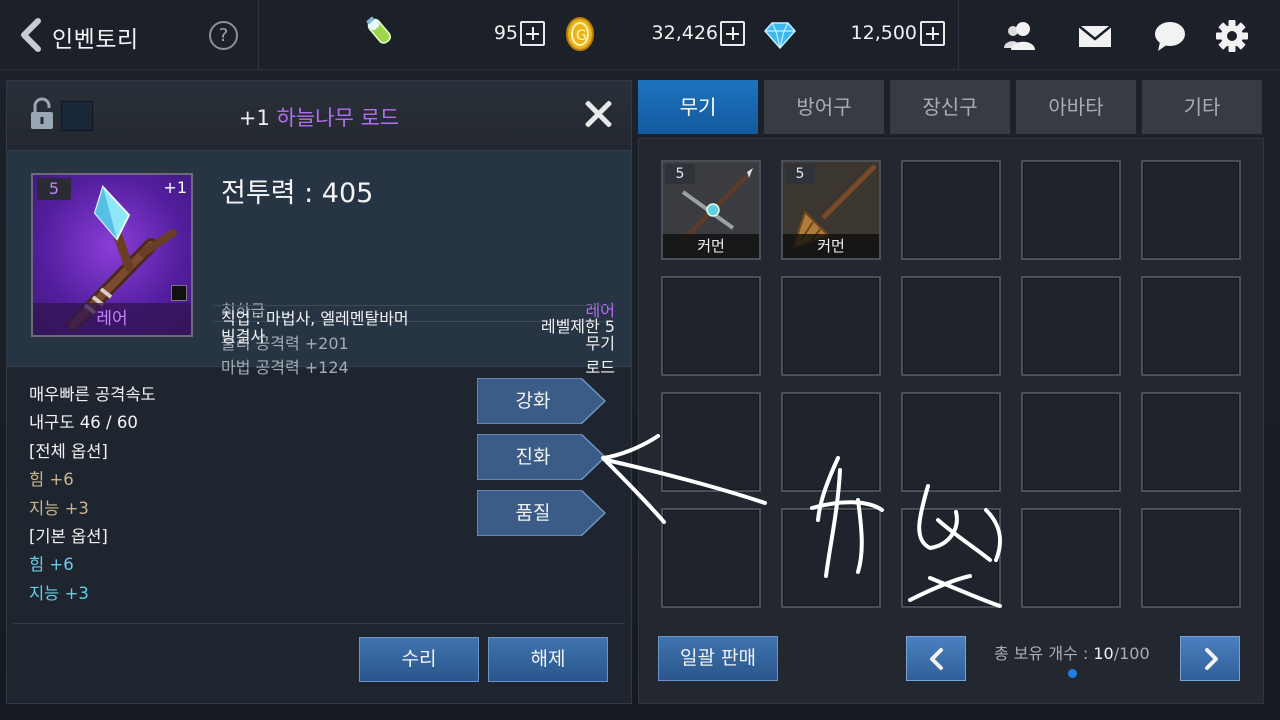 This screenshot has width=1280, height=720. Describe the element at coordinates (505, 33) in the screenshot. I see `stamina-value: 95` at that location.